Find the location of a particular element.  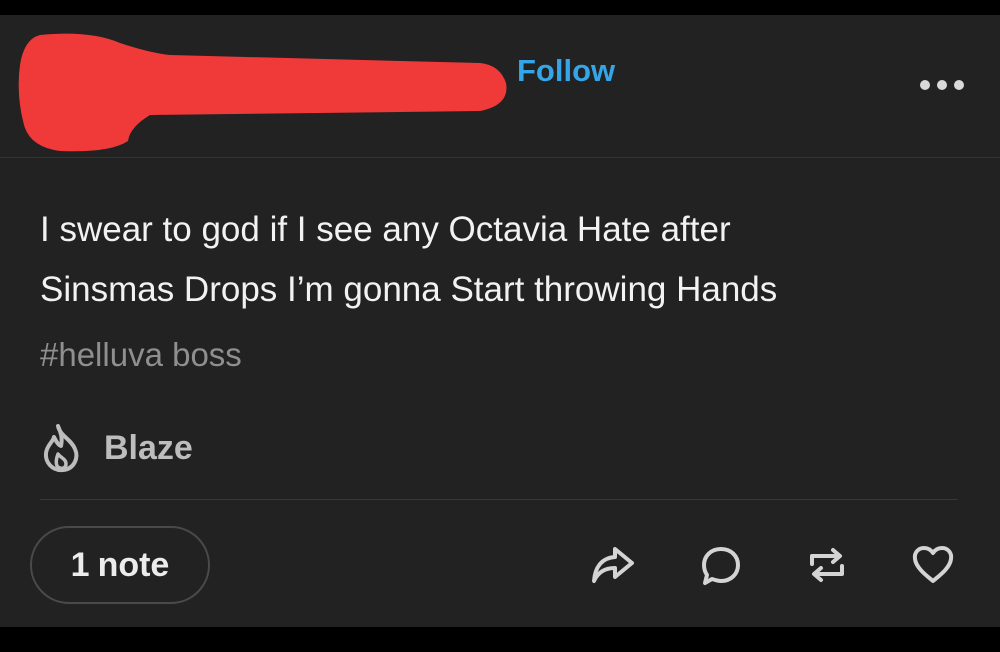

blaze-button: Blaze is located at coordinates (116, 448).